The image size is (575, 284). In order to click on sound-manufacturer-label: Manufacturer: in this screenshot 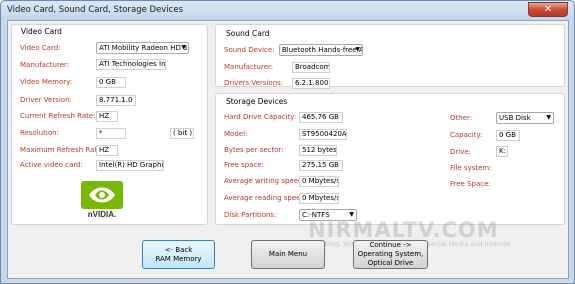, I will do `click(249, 67)`.